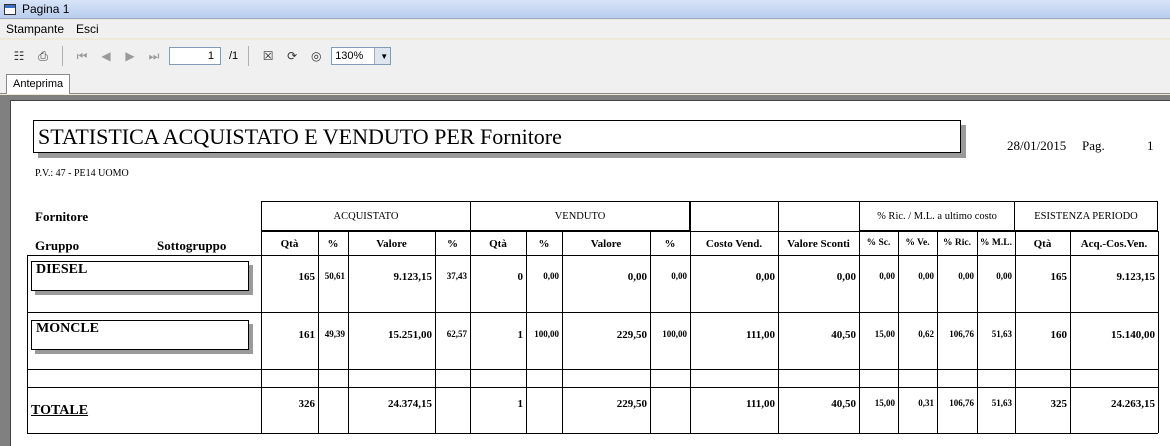 This screenshot has width=1170, height=446. Describe the element at coordinates (1150, 145) in the screenshot. I see `page-number: 1` at that location.